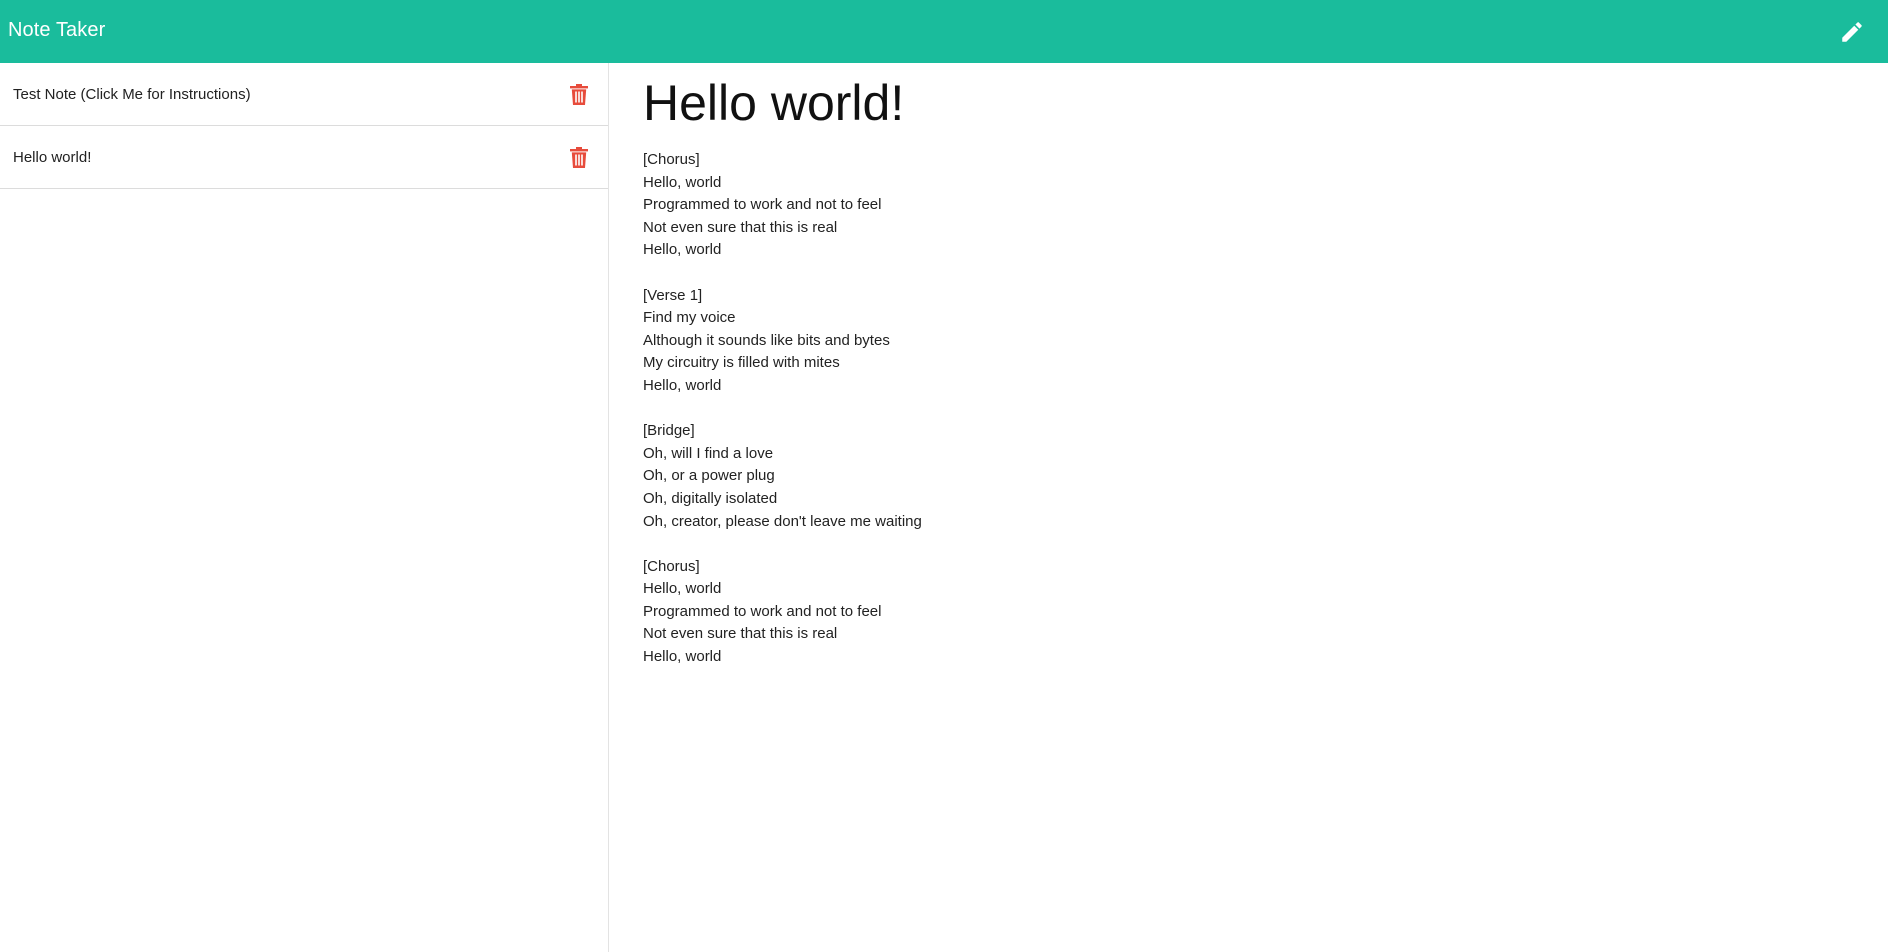 This screenshot has height=952, width=1888. Describe the element at coordinates (774, 103) in the screenshot. I see `note-title-display: Hello world!` at that location.